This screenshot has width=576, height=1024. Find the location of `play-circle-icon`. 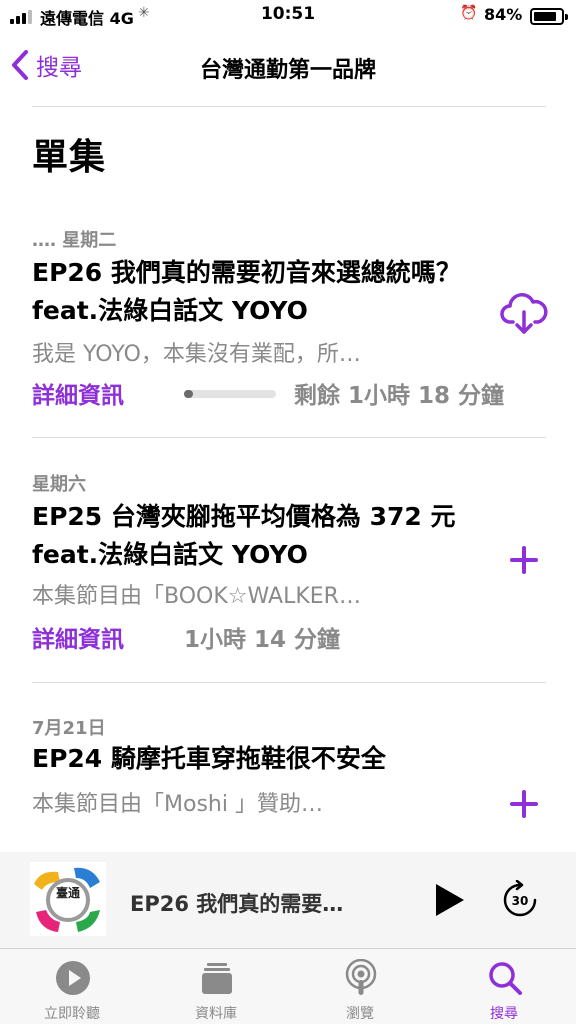

play-circle-icon is located at coordinates (73, 978).